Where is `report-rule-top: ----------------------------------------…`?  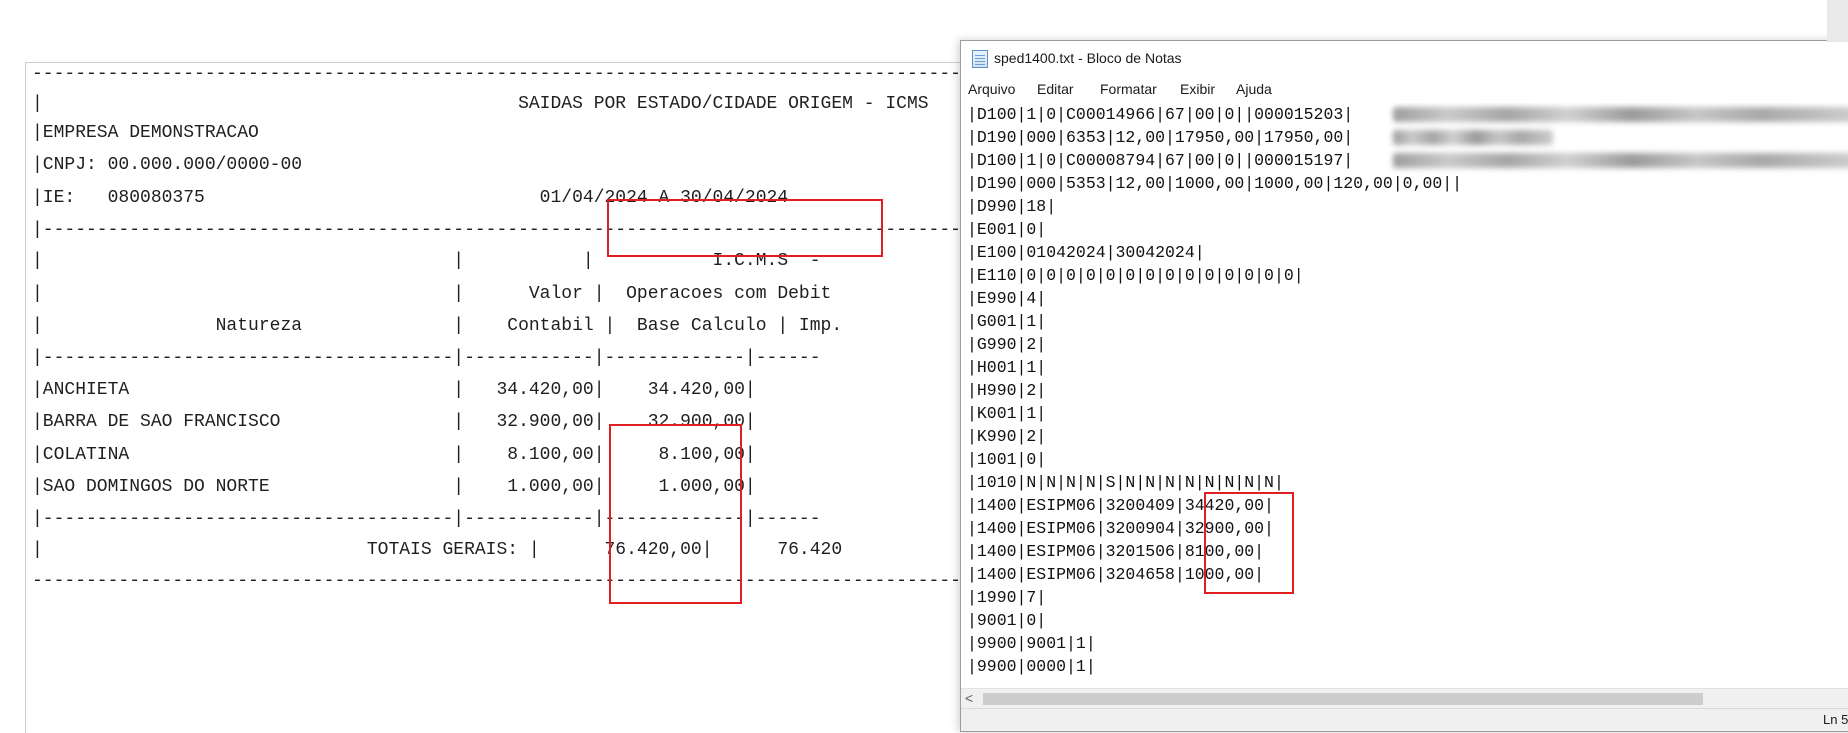 report-rule-top: ----------------------------------------… is located at coordinates (529, 74).